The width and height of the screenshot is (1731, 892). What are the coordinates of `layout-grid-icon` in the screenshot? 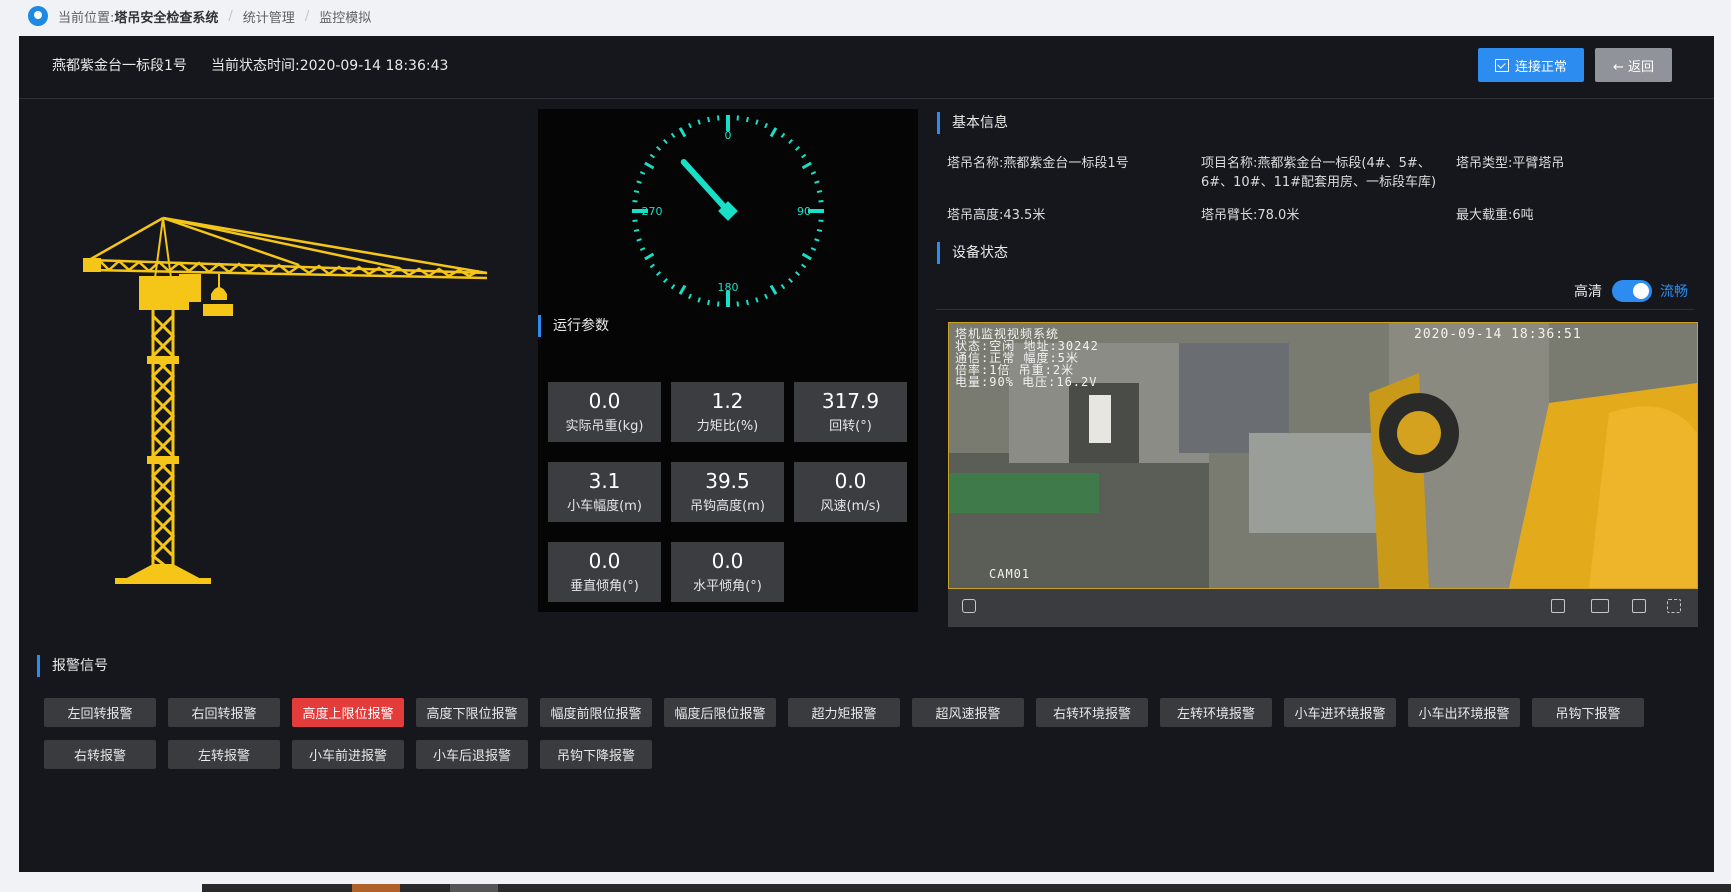 It's located at (1600, 606).